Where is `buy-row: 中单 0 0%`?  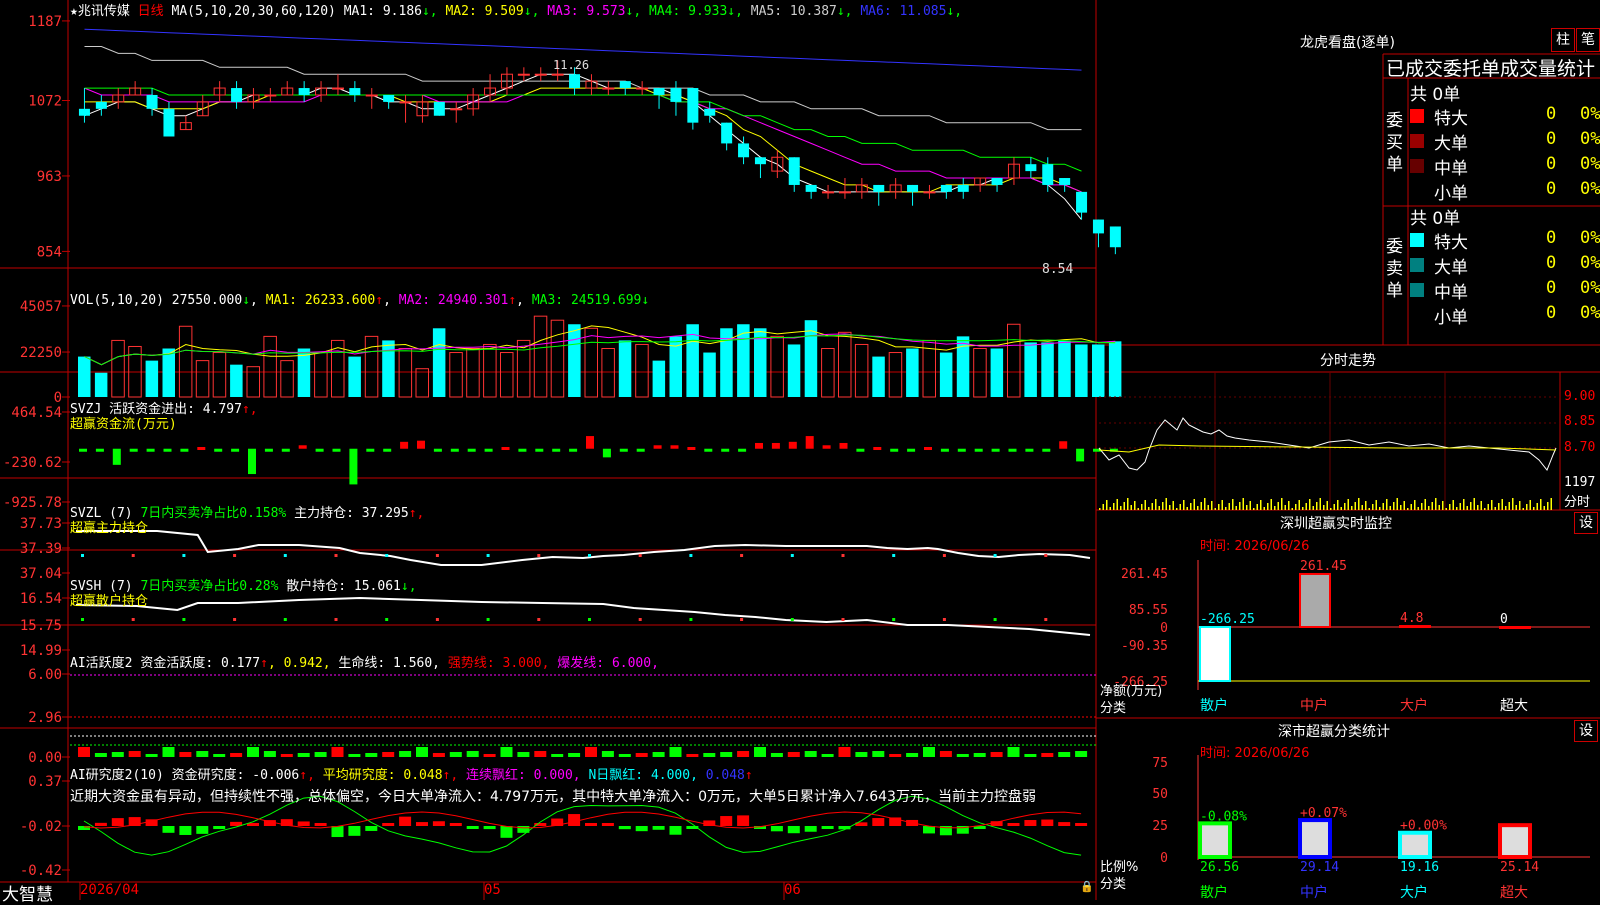 buy-row: 中单 0 0% is located at coordinates (1505, 166).